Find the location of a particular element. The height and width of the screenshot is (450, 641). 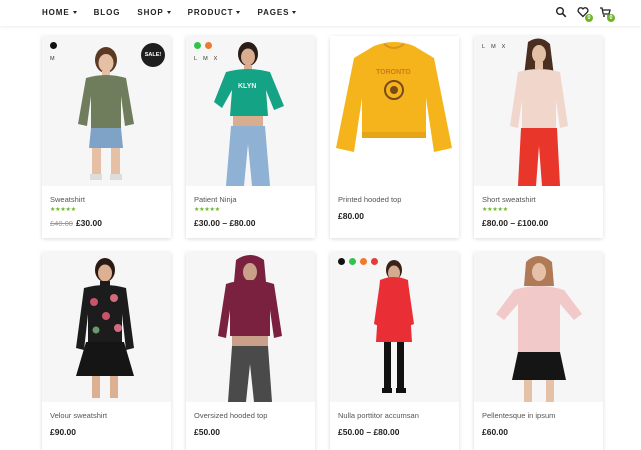

nav-blog: BLOG is located at coordinates (107, 12).